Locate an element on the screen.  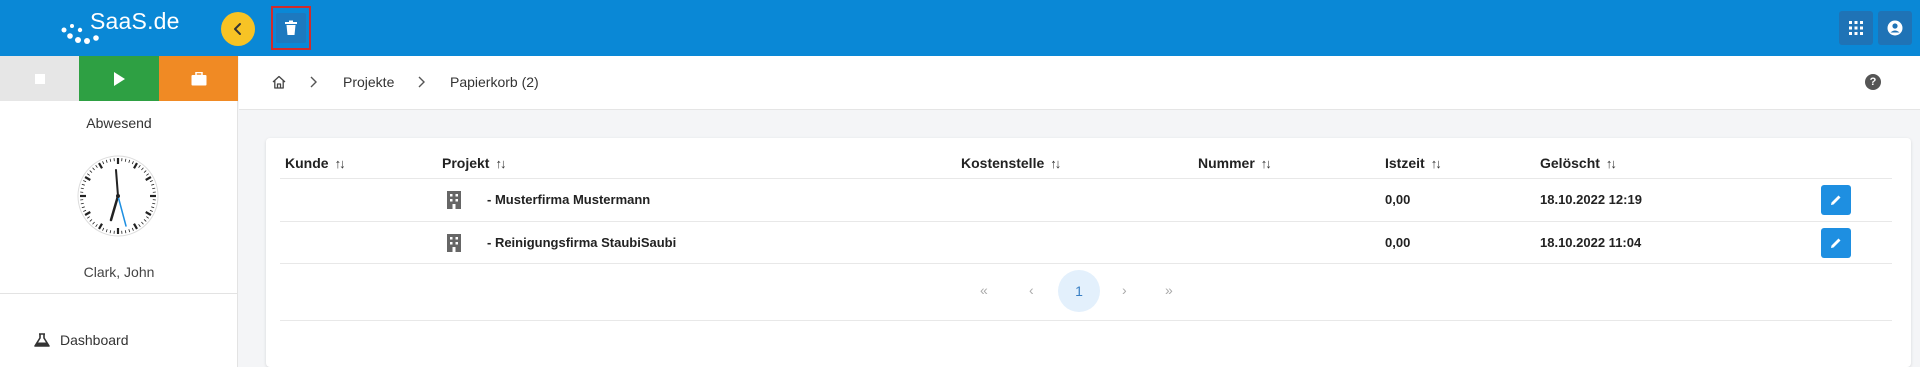
grid-icon is located at coordinates (1856, 28).